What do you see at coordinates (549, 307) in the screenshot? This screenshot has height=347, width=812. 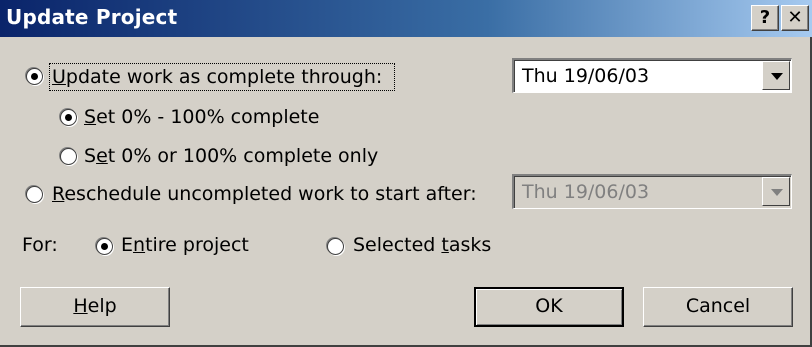 I see `ok-button: OK` at bounding box center [549, 307].